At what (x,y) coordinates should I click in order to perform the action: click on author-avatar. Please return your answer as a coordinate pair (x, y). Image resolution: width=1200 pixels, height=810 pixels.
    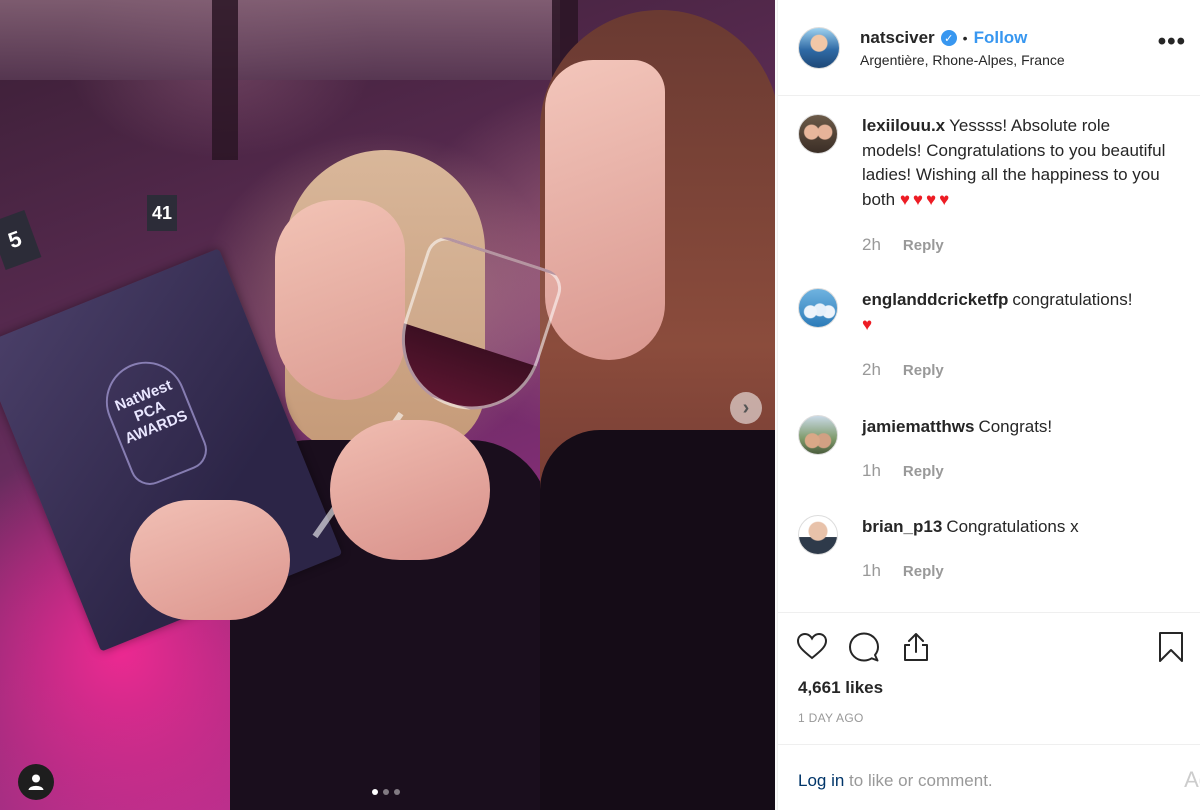
    Looking at the image, I should click on (819, 48).